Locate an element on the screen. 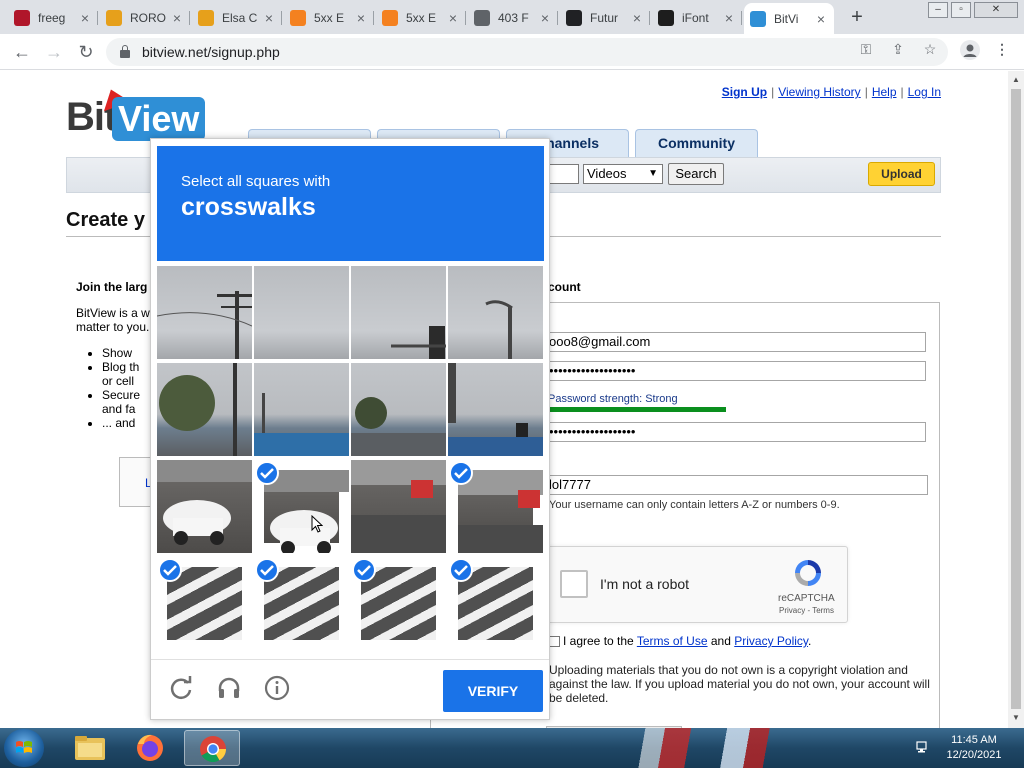 The width and height of the screenshot is (1024, 770). bookmark-star-icon: ☆ is located at coordinates (930, 49).